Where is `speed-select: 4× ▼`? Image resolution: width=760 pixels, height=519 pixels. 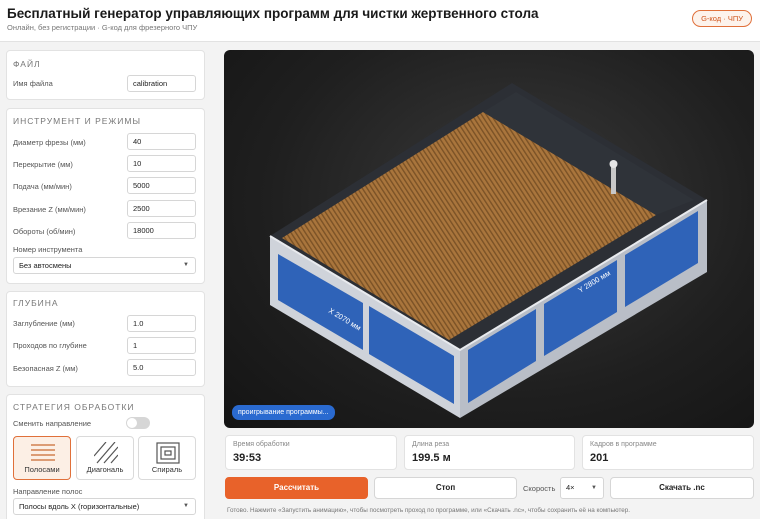 speed-select: 4× ▼ is located at coordinates (582, 488).